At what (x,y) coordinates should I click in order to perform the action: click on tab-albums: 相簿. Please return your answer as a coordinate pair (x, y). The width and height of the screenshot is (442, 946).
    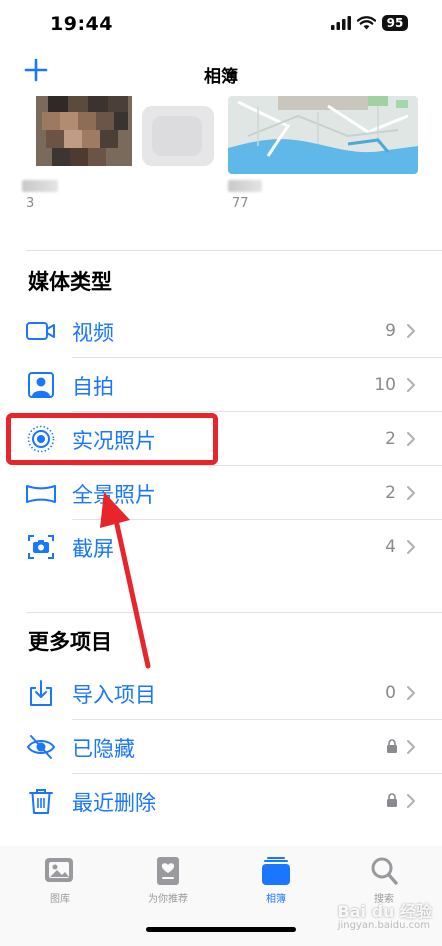
    Looking at the image, I should click on (276, 880).